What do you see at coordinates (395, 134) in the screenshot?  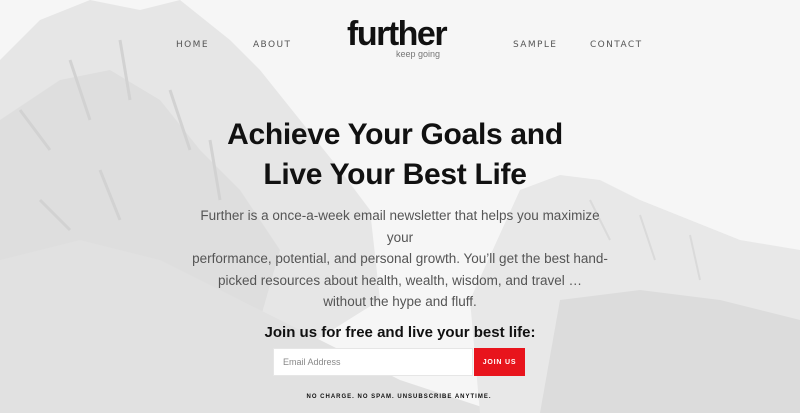 I see `headline-line-1: Achieve Your Goals and` at bounding box center [395, 134].